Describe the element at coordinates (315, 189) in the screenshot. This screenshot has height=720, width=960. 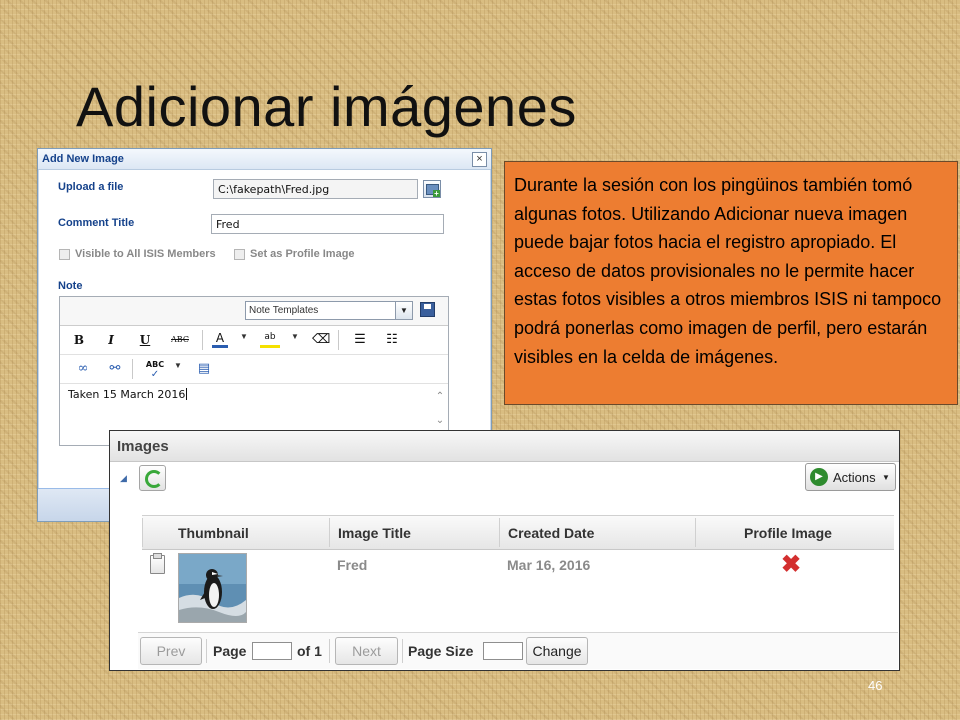
I see `upload-file-input: C:\fakepath\Fred.jpg` at that location.